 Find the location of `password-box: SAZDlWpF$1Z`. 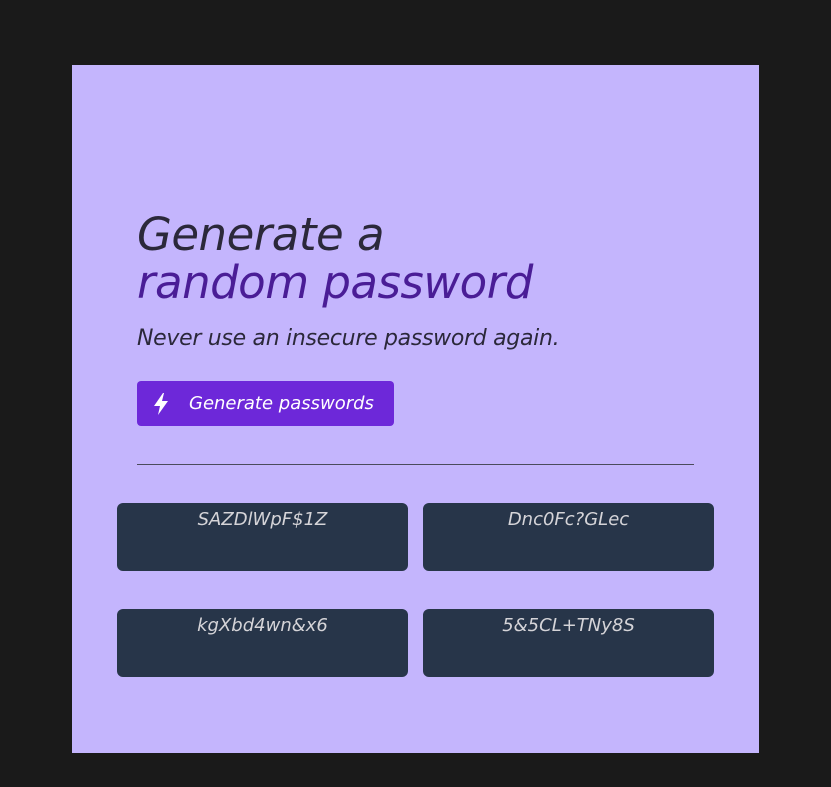

password-box: SAZDlWpF$1Z is located at coordinates (262, 537).